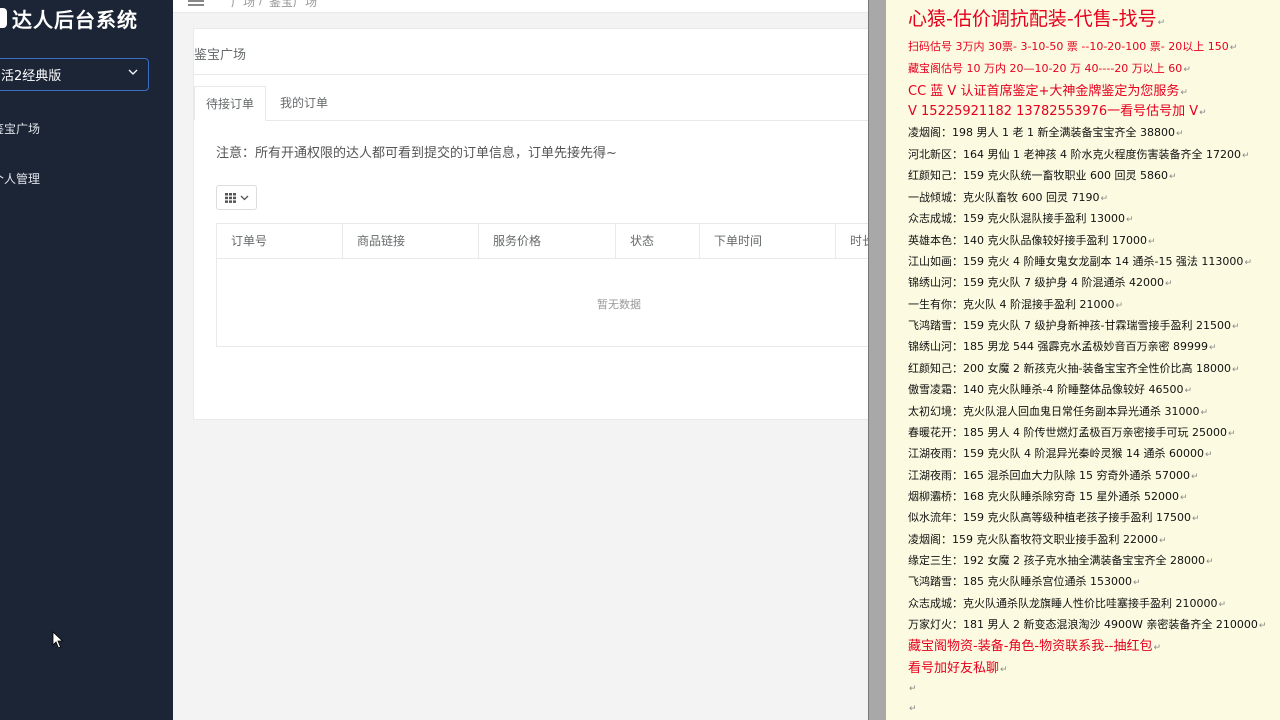 The image size is (1280, 720). Describe the element at coordinates (1063, 603) in the screenshot. I see `note-line-text: 众志成城：克火队通杀队龙旗睡人性价比哇塞接手盈利 210000` at that location.